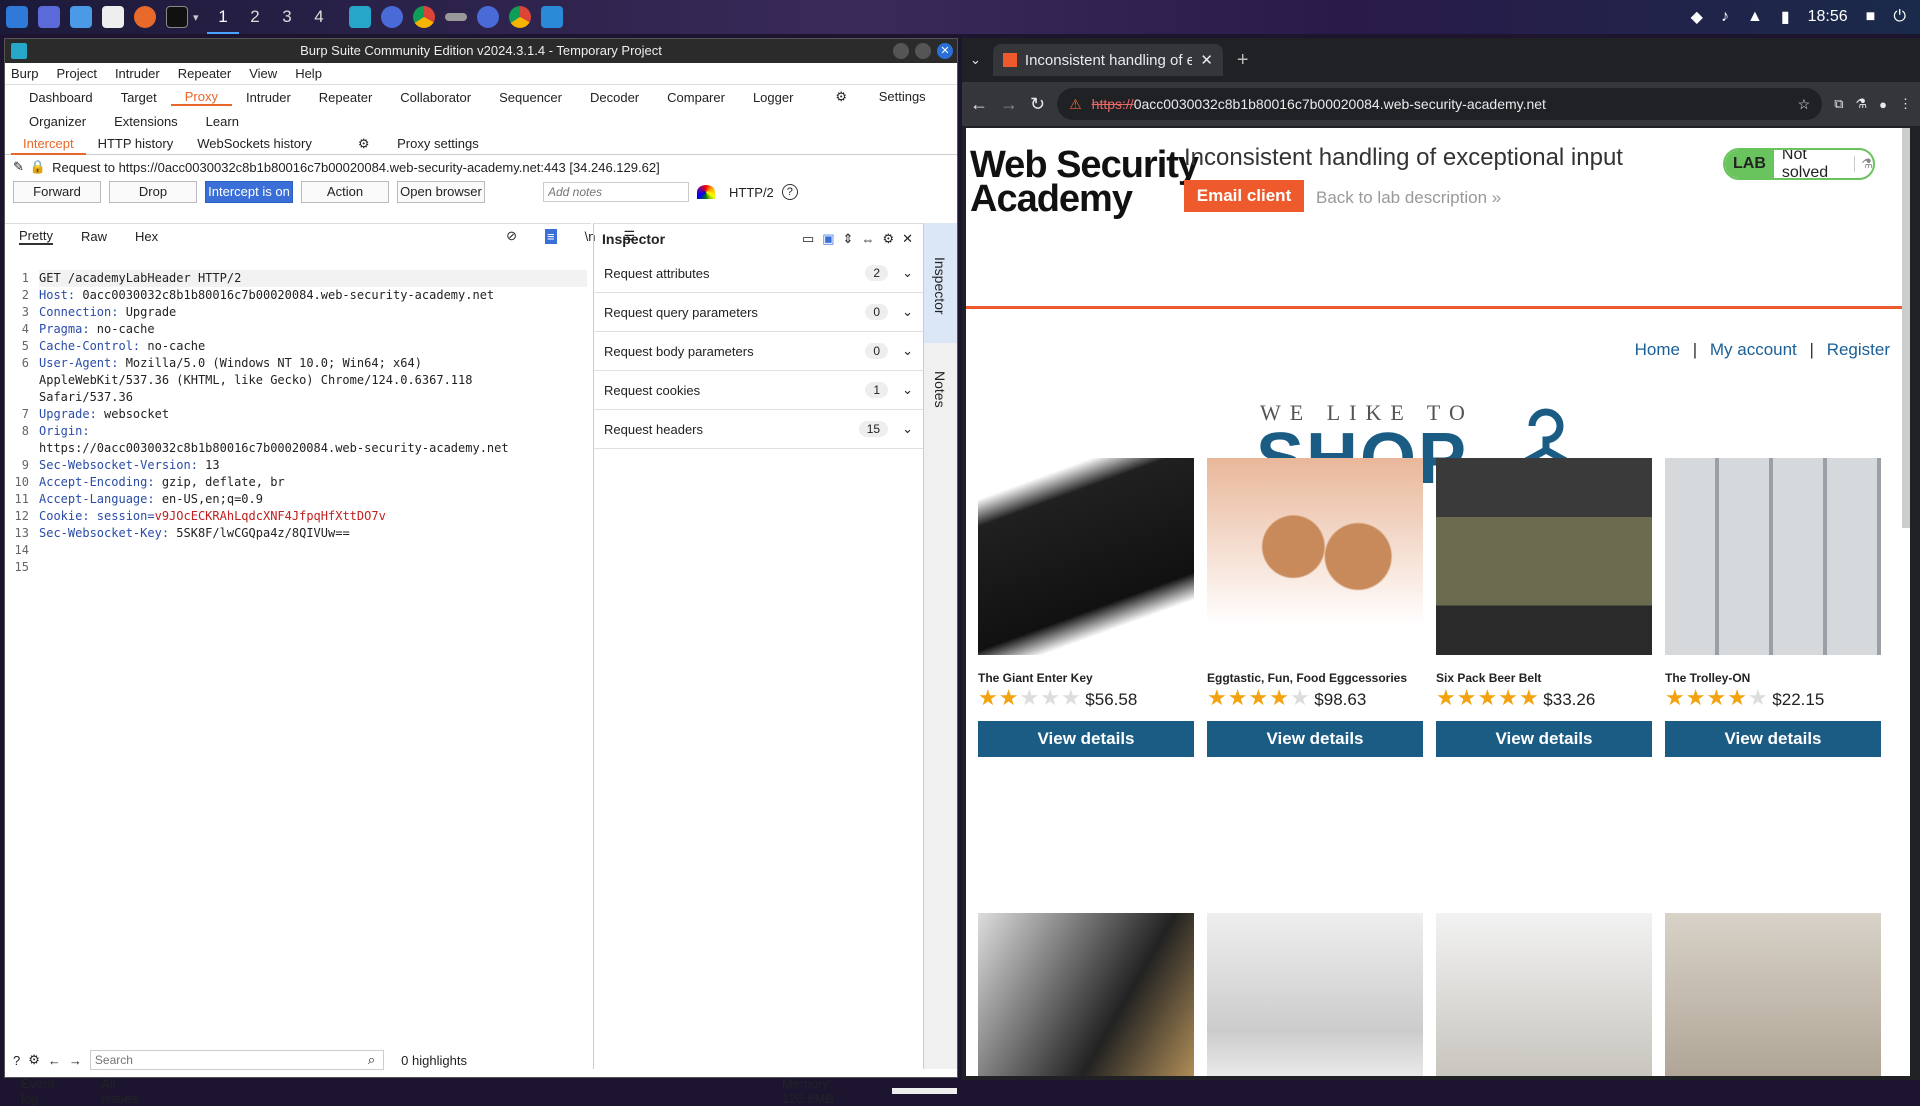  I want to click on request-line: Pragma: no-cache, so click(313, 329).